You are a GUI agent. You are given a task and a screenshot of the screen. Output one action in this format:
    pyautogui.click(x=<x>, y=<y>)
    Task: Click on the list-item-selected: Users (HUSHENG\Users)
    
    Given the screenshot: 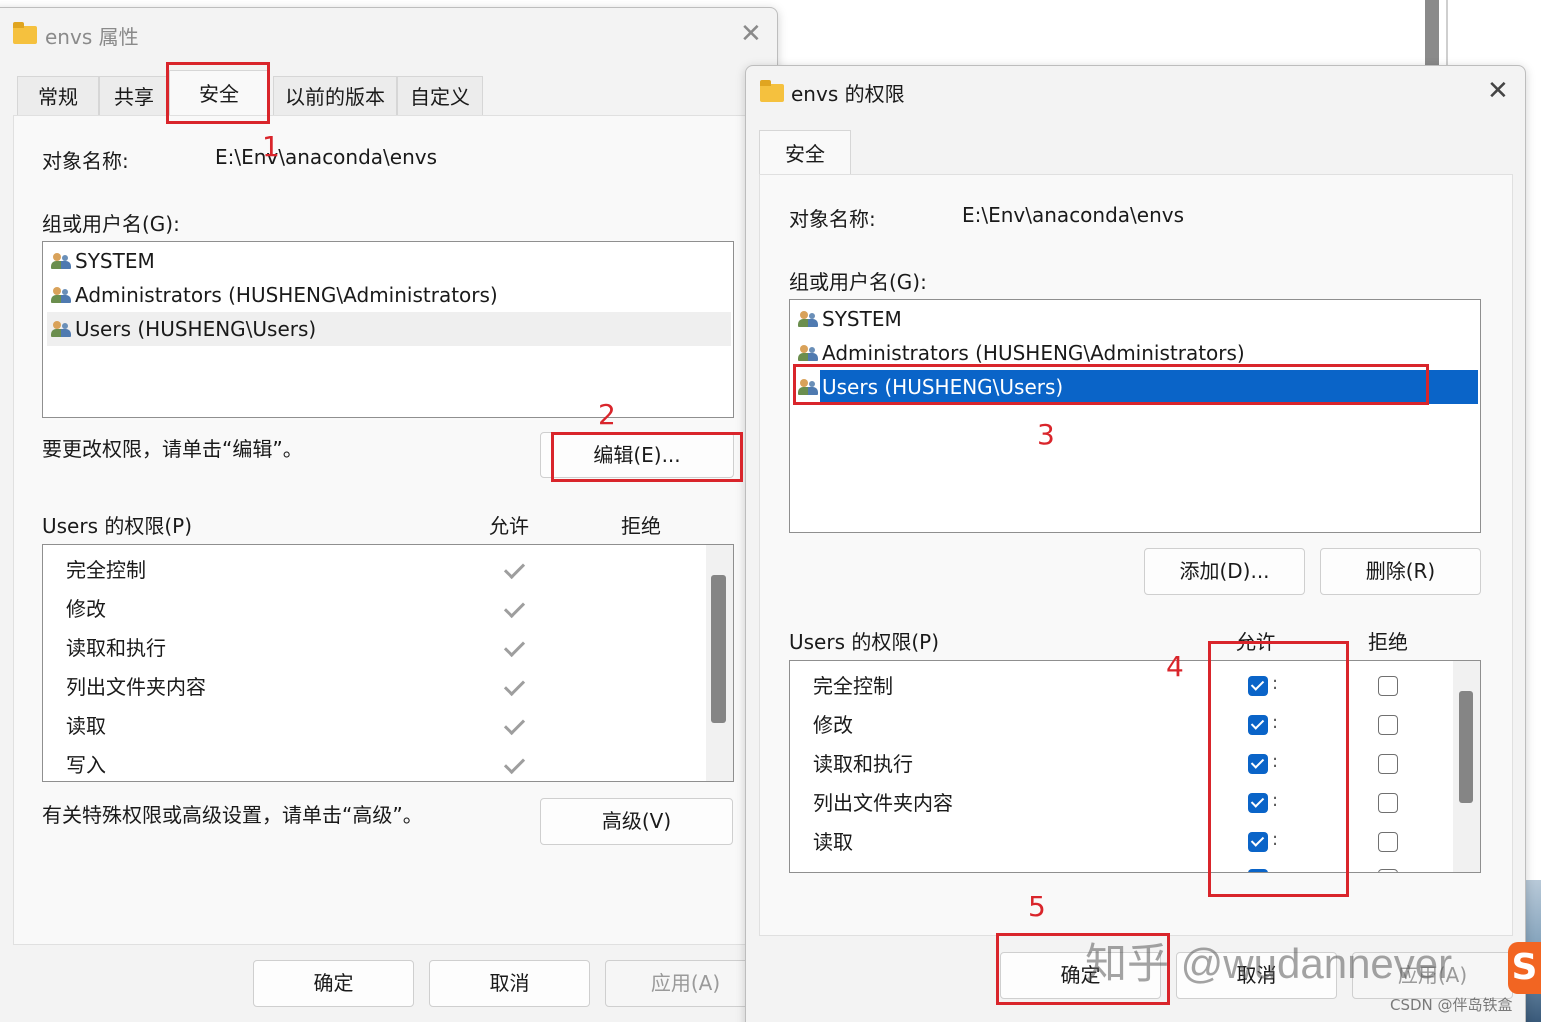 What is the action you would take?
    pyautogui.click(x=389, y=329)
    